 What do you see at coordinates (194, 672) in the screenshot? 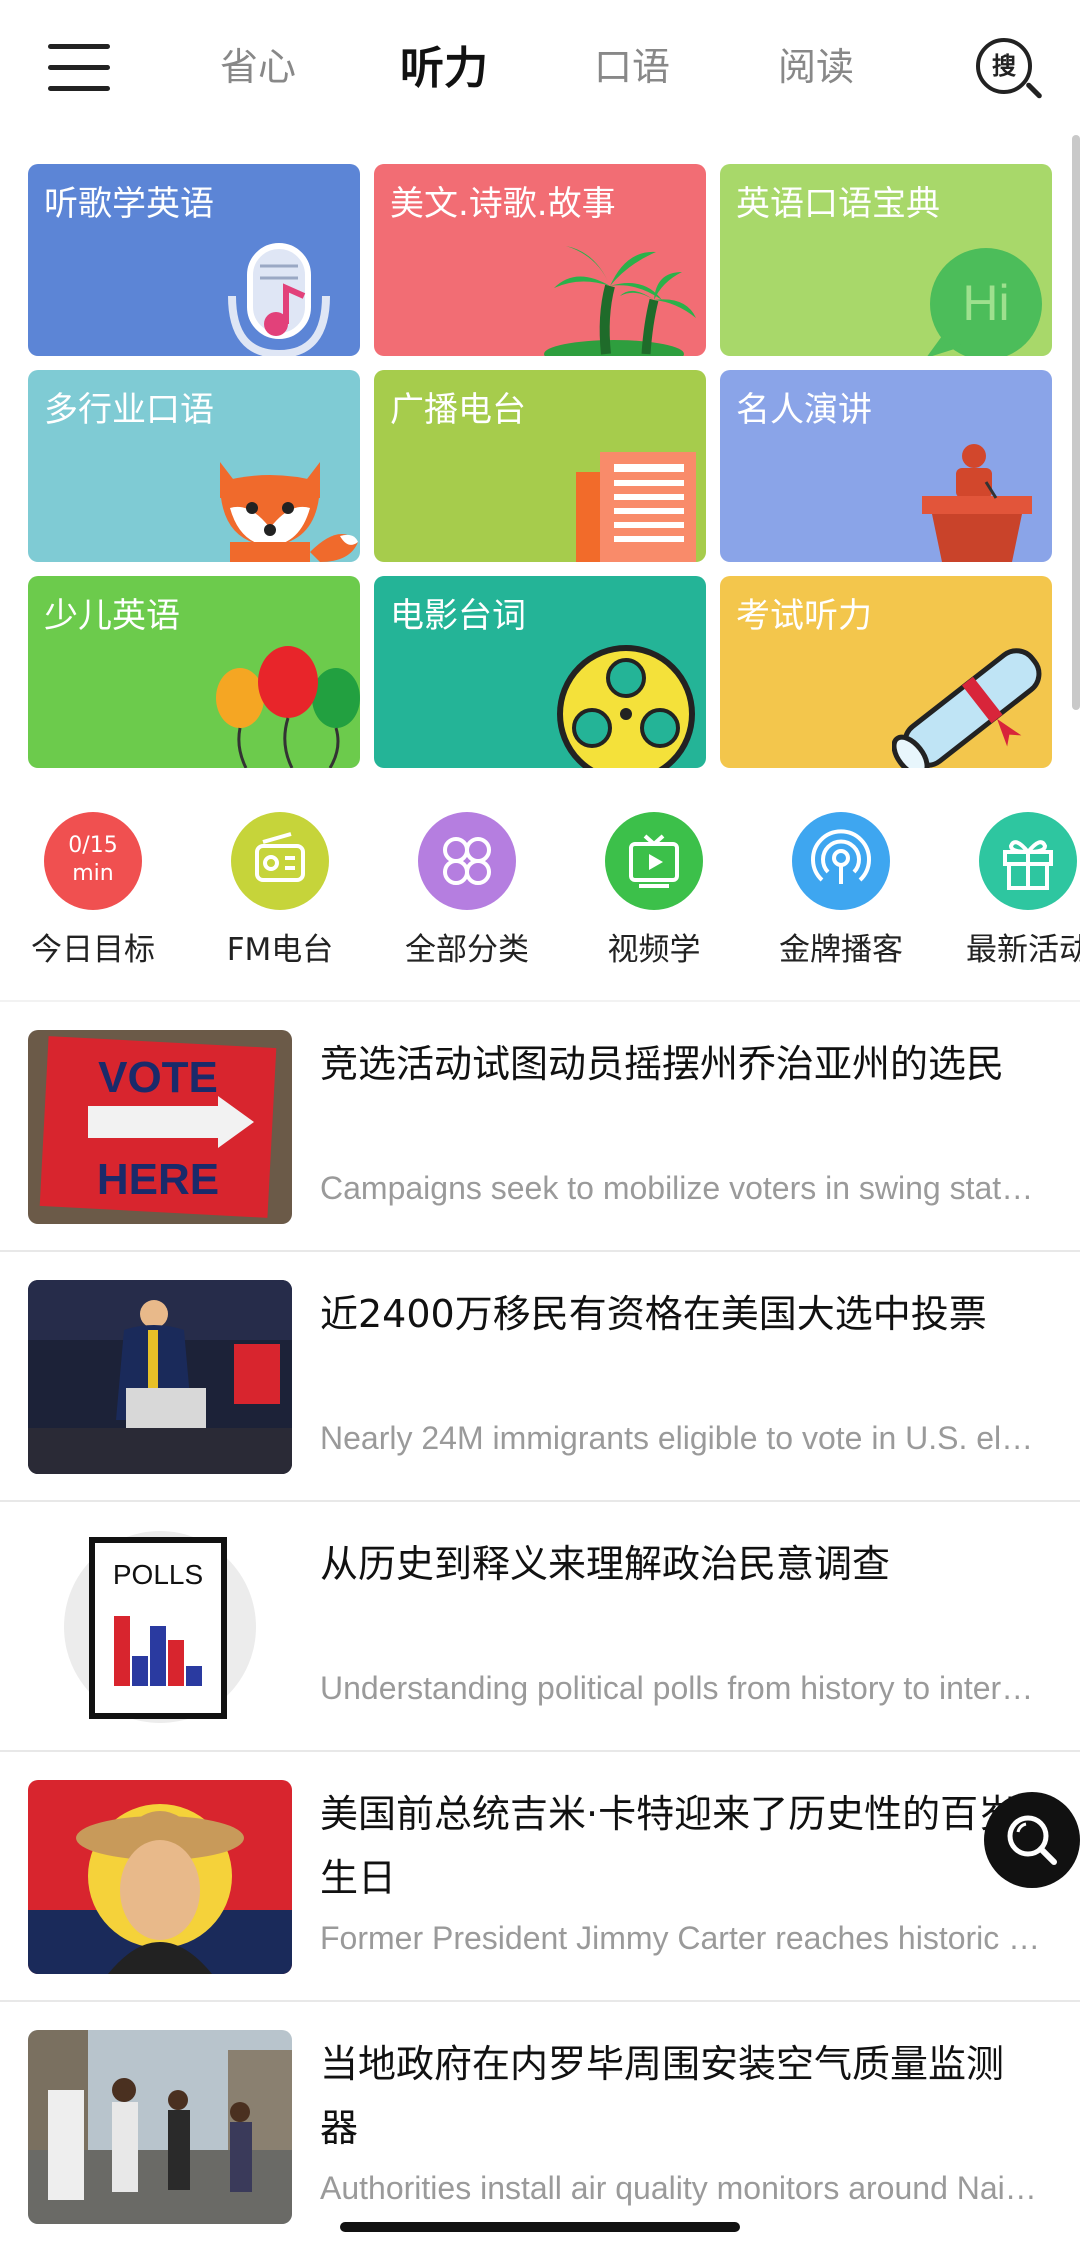
I see `category-kids-english: 少儿英语` at bounding box center [194, 672].